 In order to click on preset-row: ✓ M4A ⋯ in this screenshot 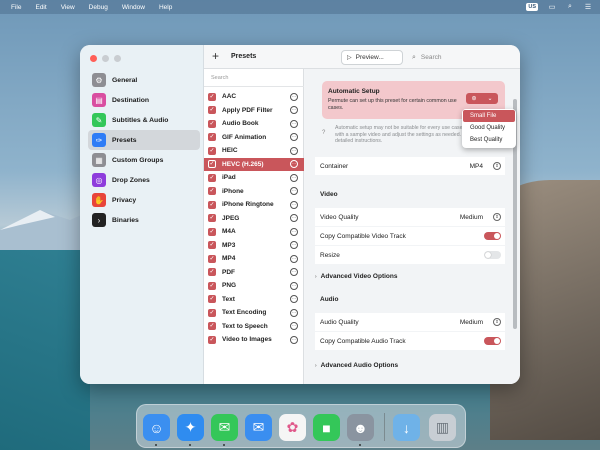, I will do `click(254, 232)`.